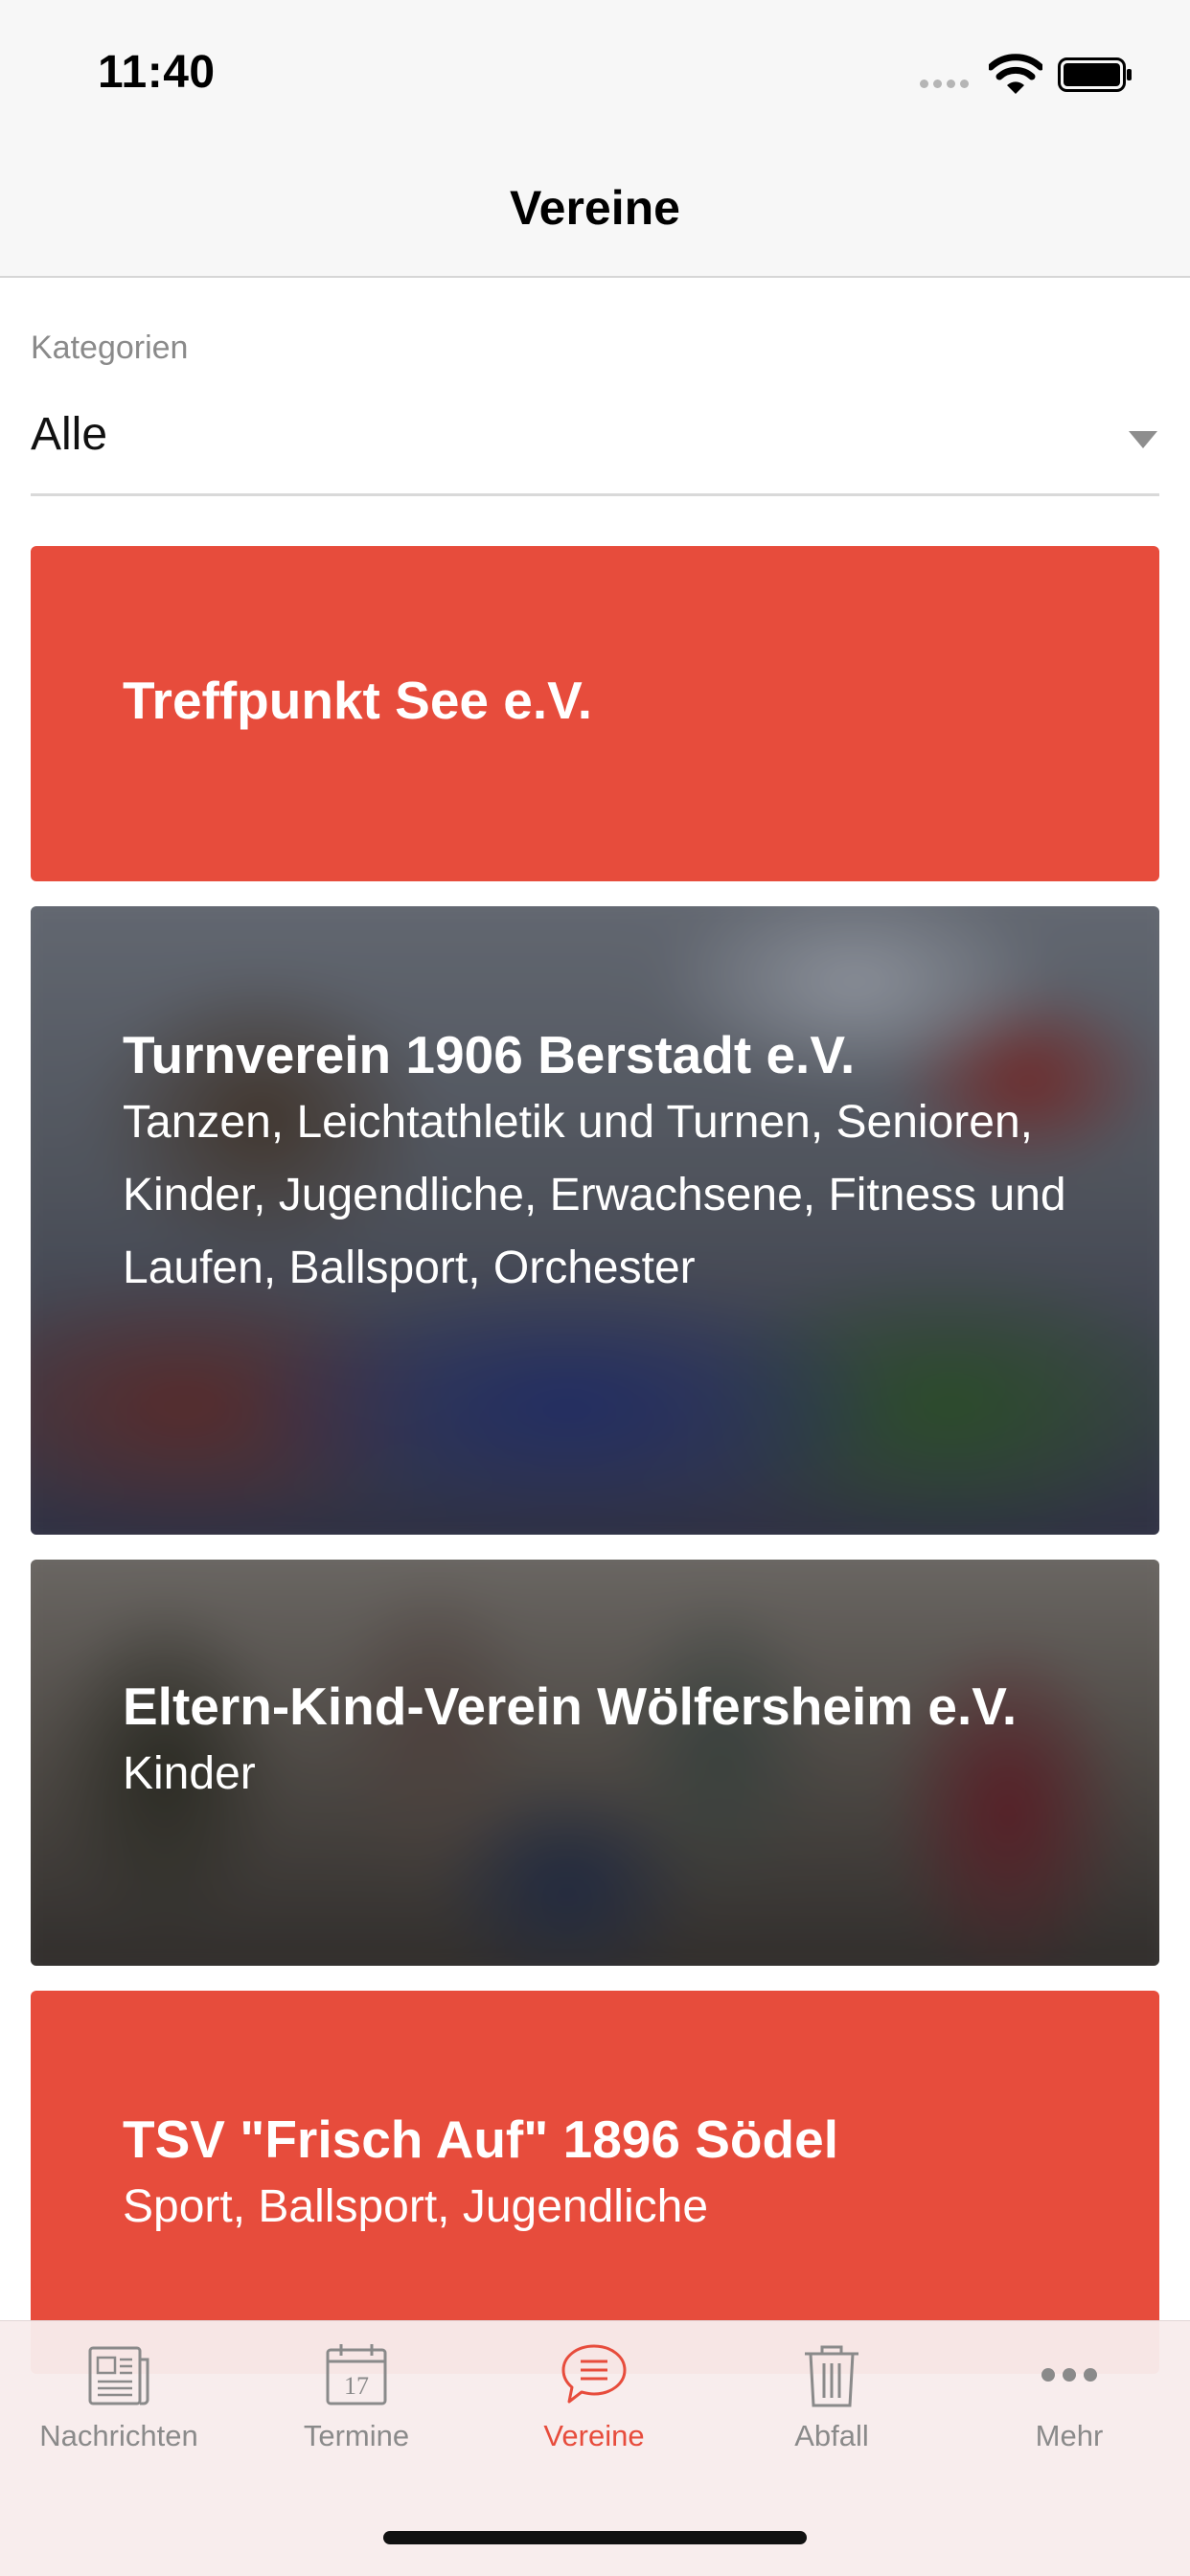 The image size is (1190, 2576). I want to click on calendar-icon: 17, so click(357, 2375).